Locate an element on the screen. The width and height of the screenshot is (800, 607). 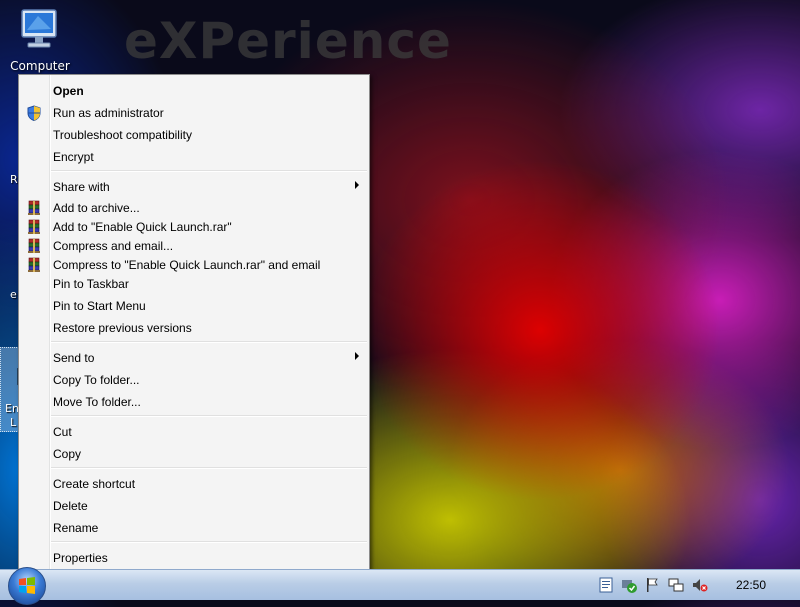
menu-item-label: Pin to Start Menu is located at coordinates (99, 306).